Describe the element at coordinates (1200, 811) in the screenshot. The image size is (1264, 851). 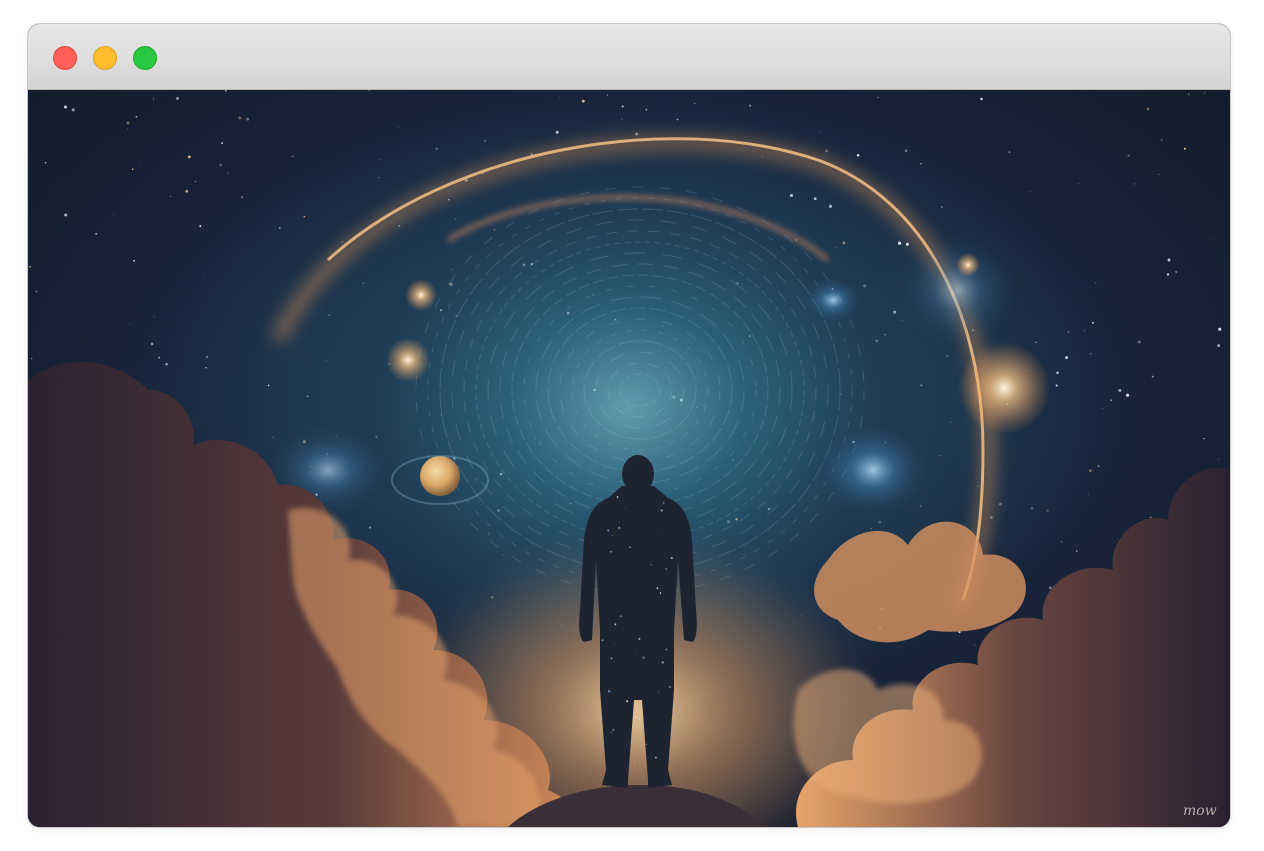
I see `artist-signature: mow` at that location.